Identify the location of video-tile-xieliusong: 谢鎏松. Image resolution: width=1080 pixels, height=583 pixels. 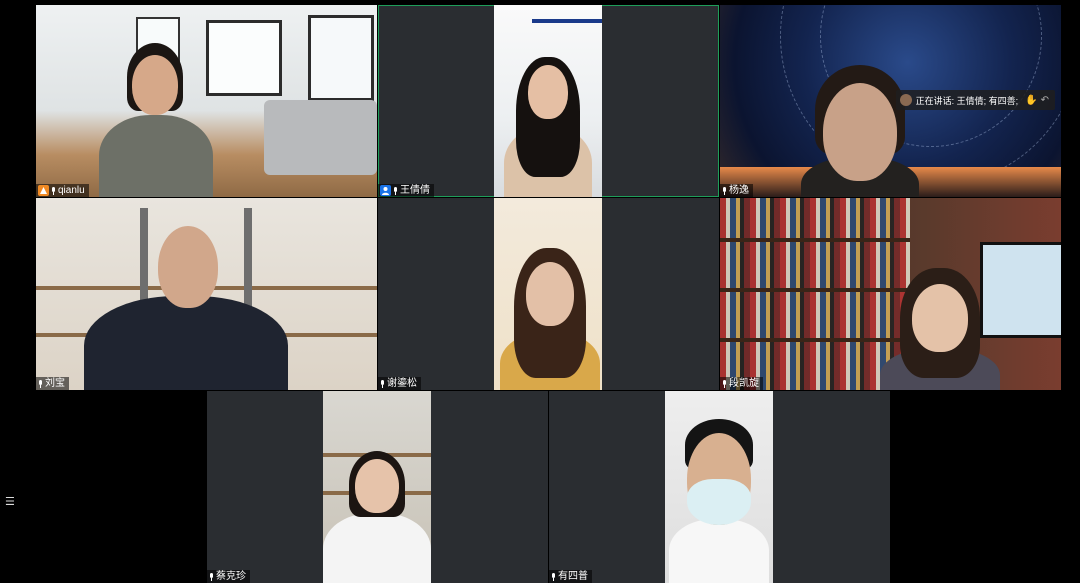
(548, 294).